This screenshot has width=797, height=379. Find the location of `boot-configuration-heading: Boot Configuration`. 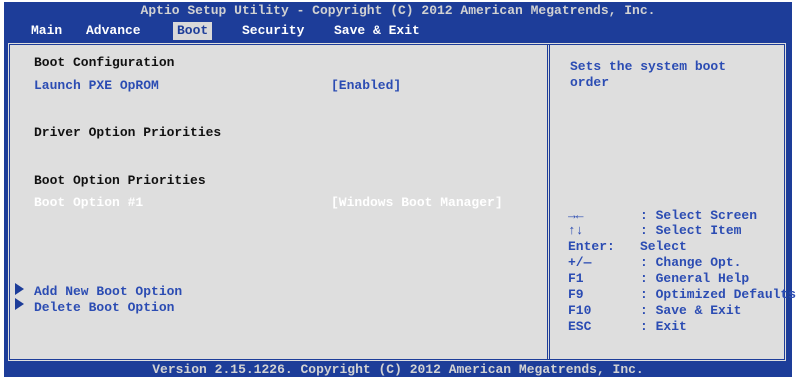

boot-configuration-heading: Boot Configuration is located at coordinates (104, 62).